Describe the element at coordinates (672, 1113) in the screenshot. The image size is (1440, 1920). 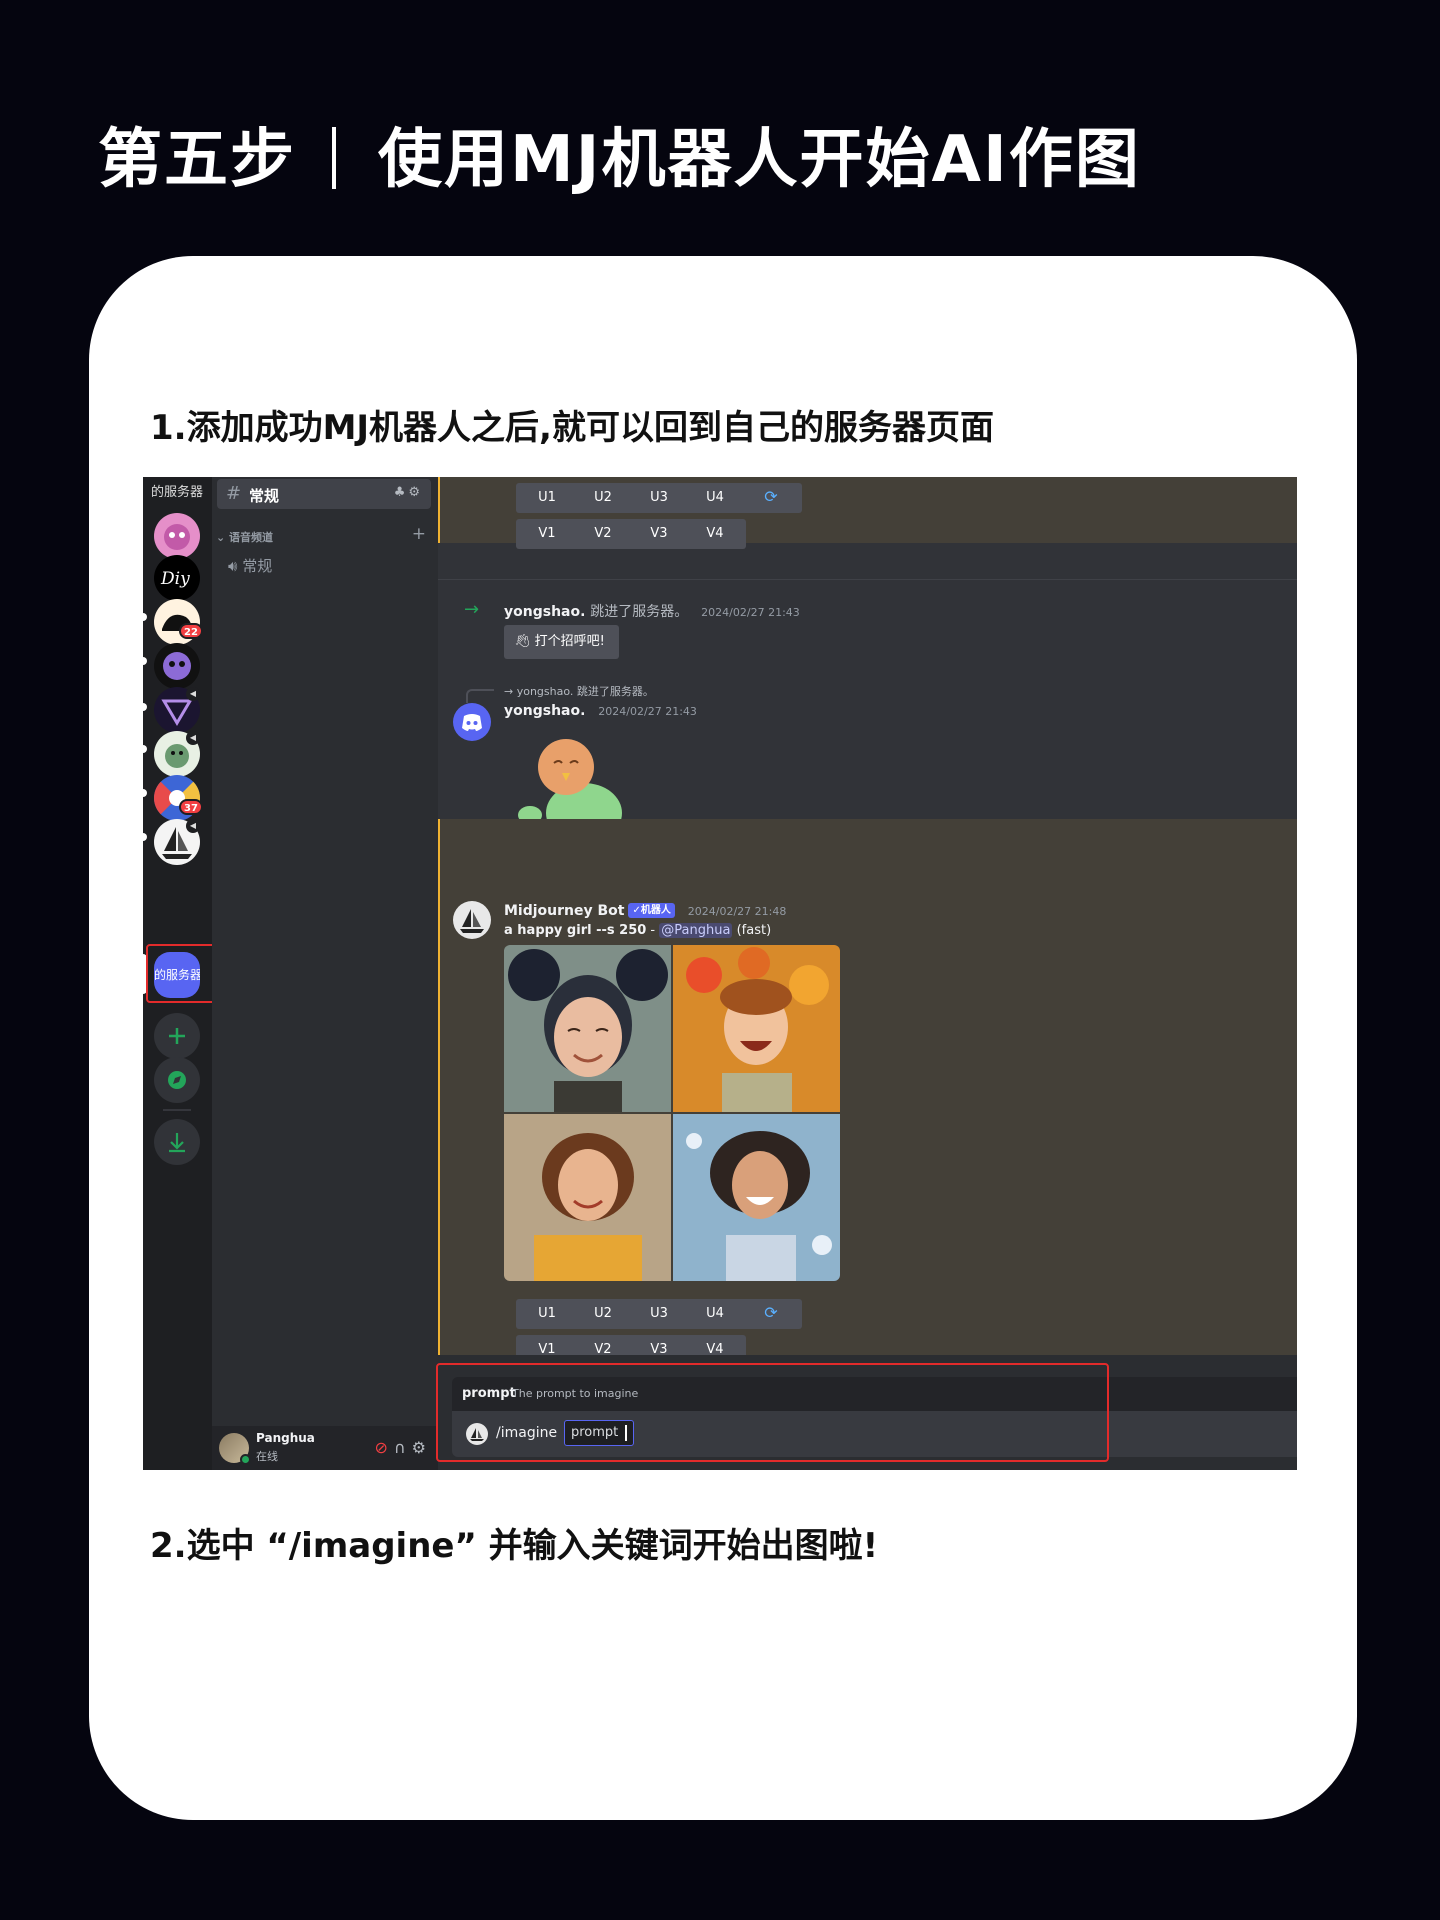
I see `generated-image-grid` at that location.